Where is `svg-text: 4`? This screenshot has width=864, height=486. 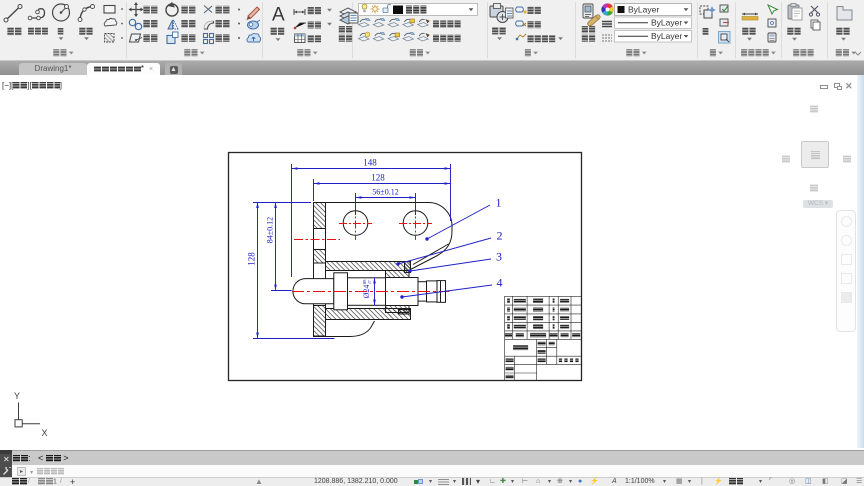 svg-text: 4 is located at coordinates (500, 283).